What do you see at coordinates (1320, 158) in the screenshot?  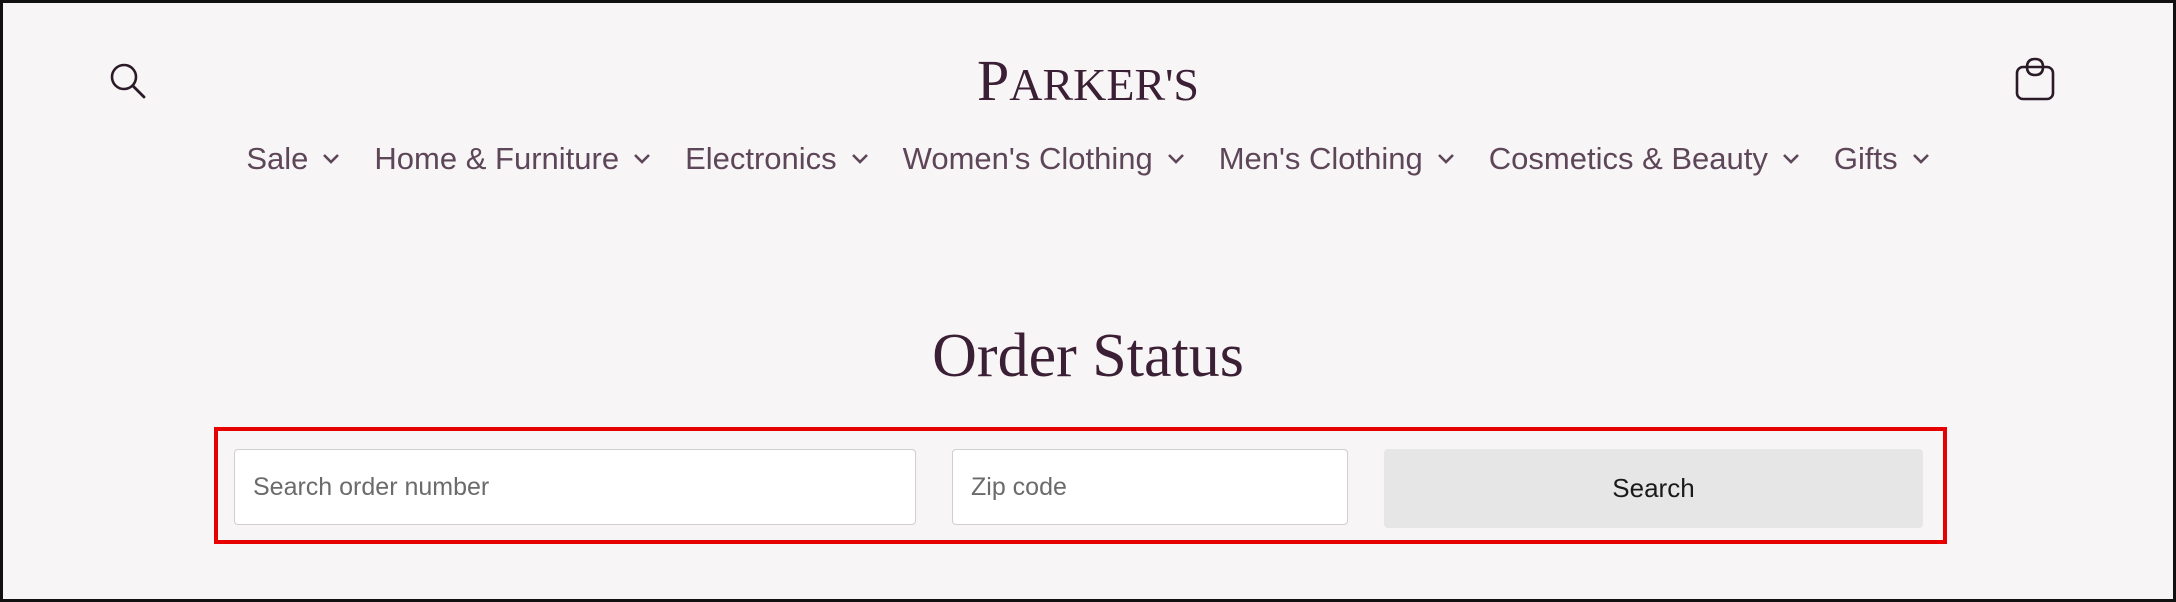 I see `nav-item-label: Men's Clothing` at bounding box center [1320, 158].